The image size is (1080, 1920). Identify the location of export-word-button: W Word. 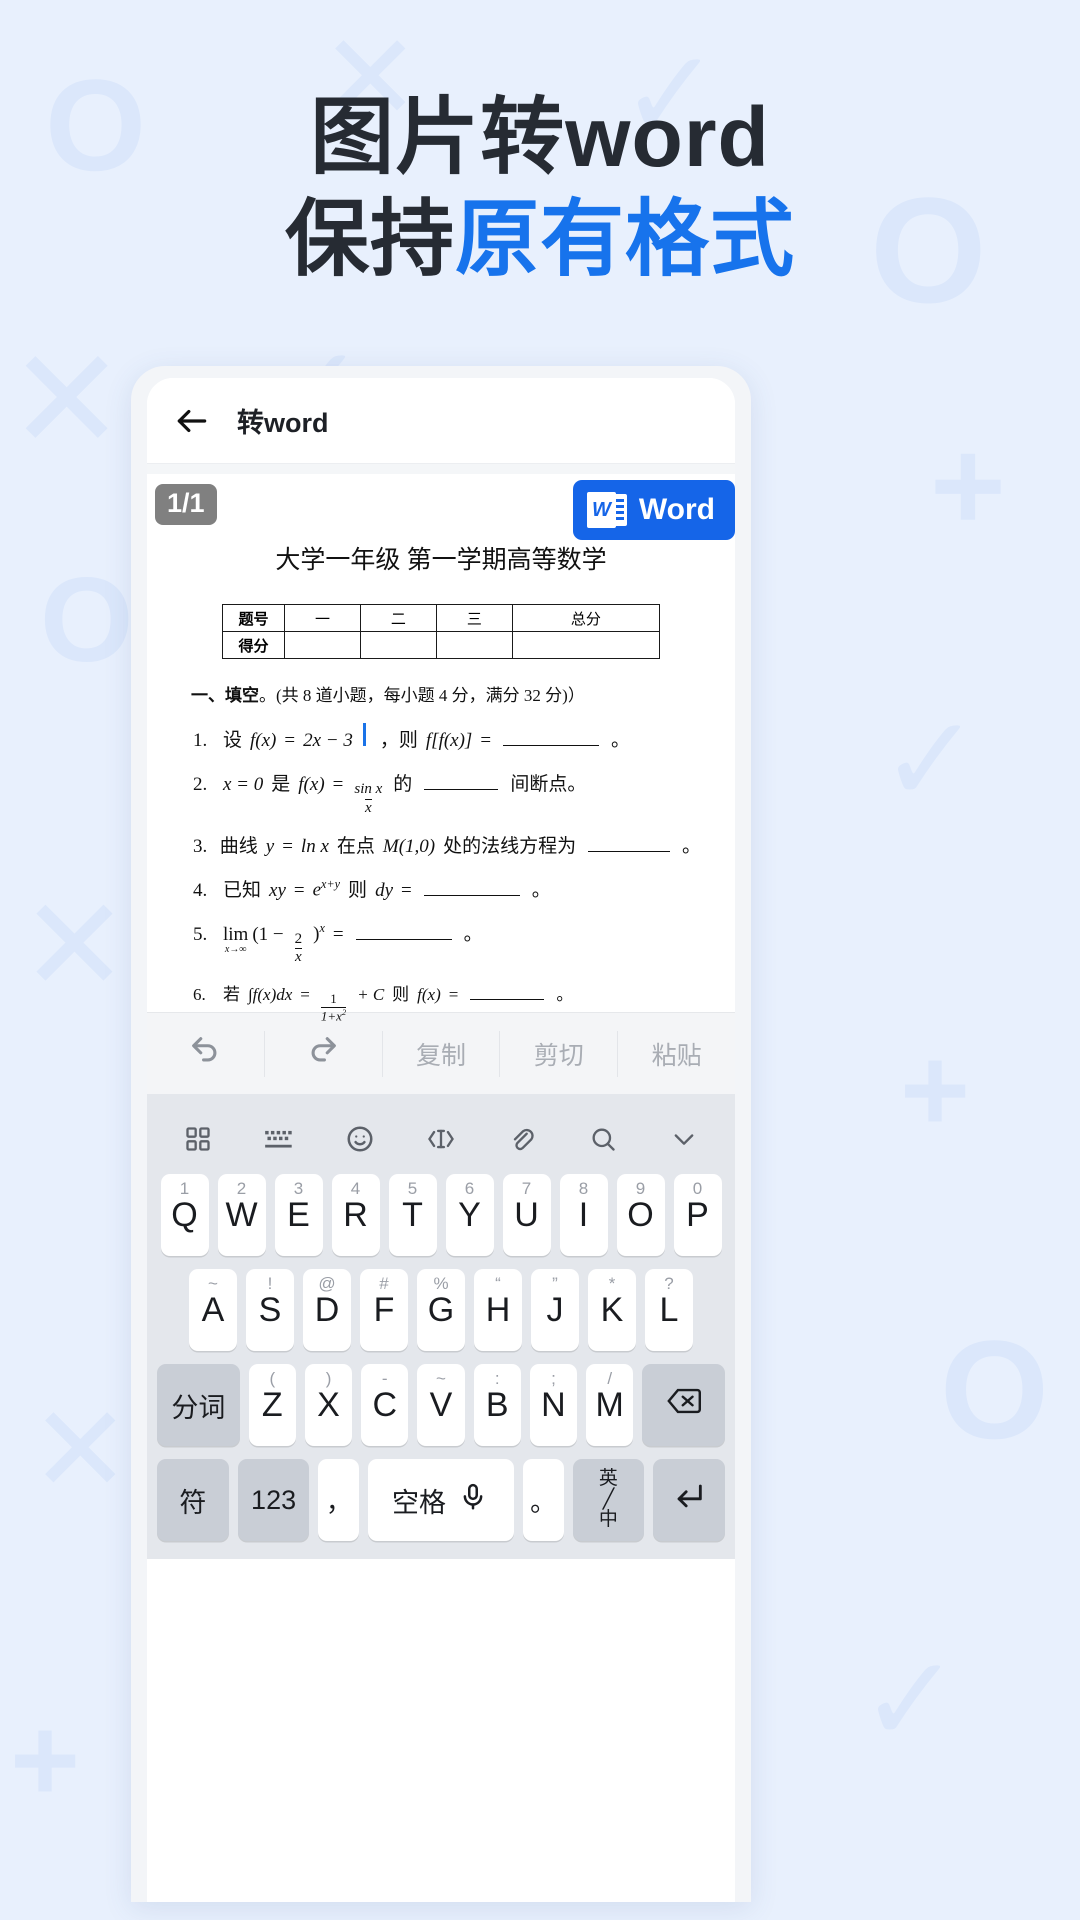
(653, 510).